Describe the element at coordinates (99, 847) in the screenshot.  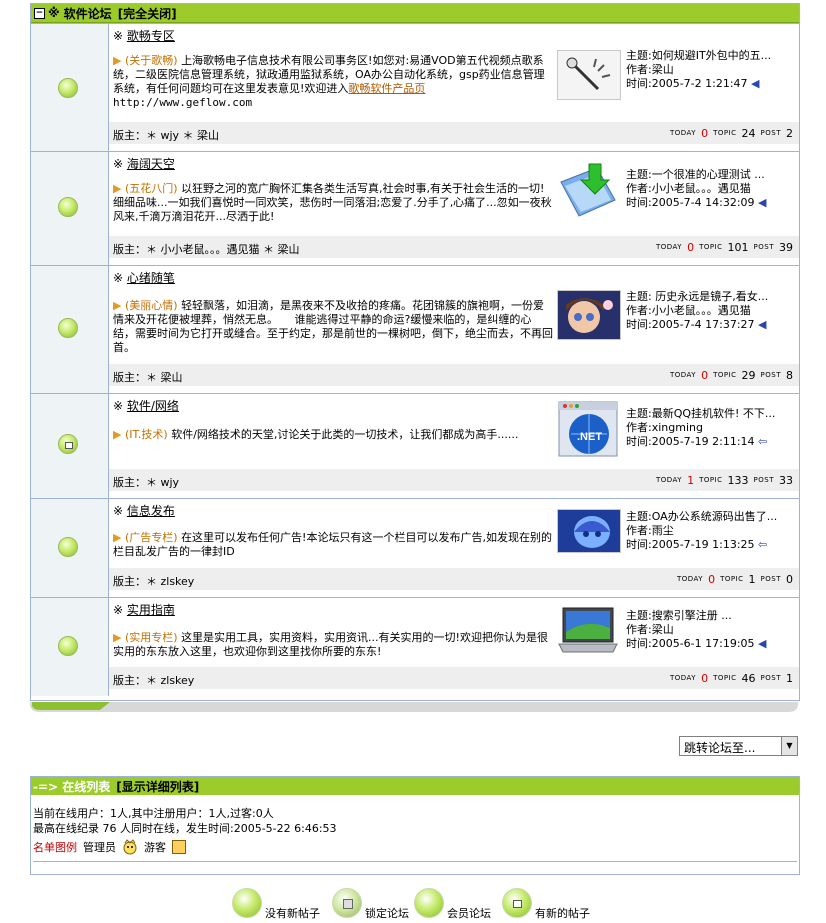
I see `legend-admin: 管理员` at that location.